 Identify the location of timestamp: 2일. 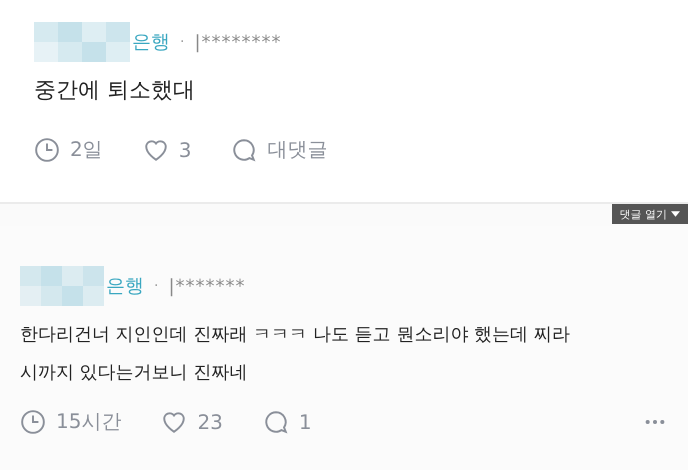
(86, 149).